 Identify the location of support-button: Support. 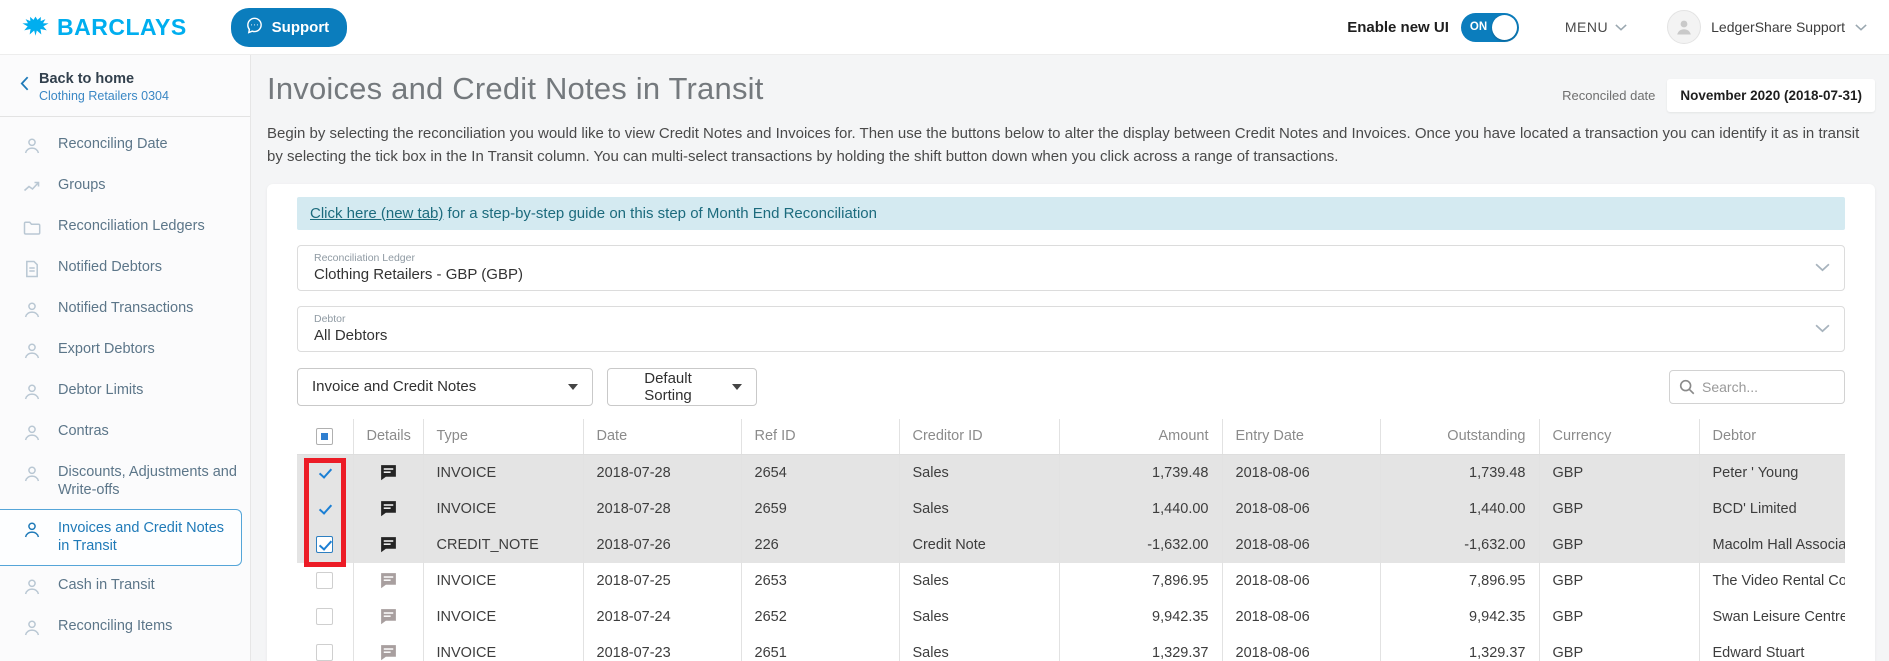
(289, 27).